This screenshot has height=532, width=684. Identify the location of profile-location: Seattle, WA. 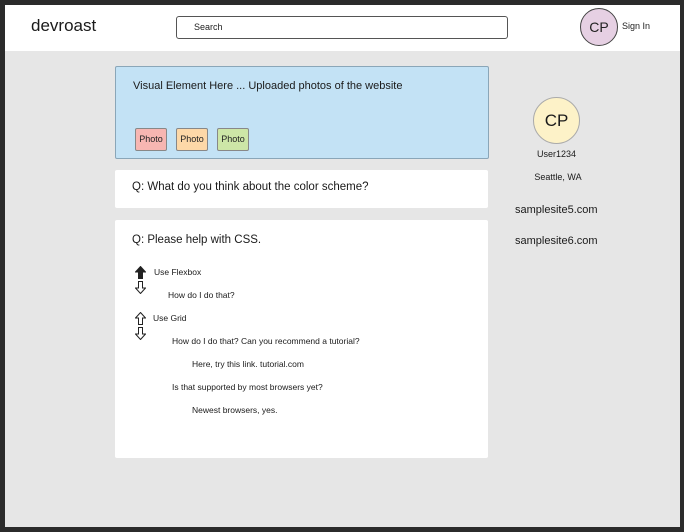
(558, 177).